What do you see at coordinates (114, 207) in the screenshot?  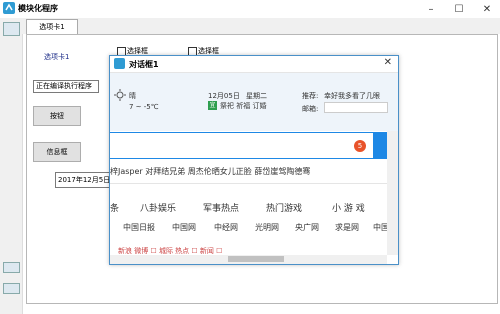 I see `category-0: 条` at bounding box center [114, 207].